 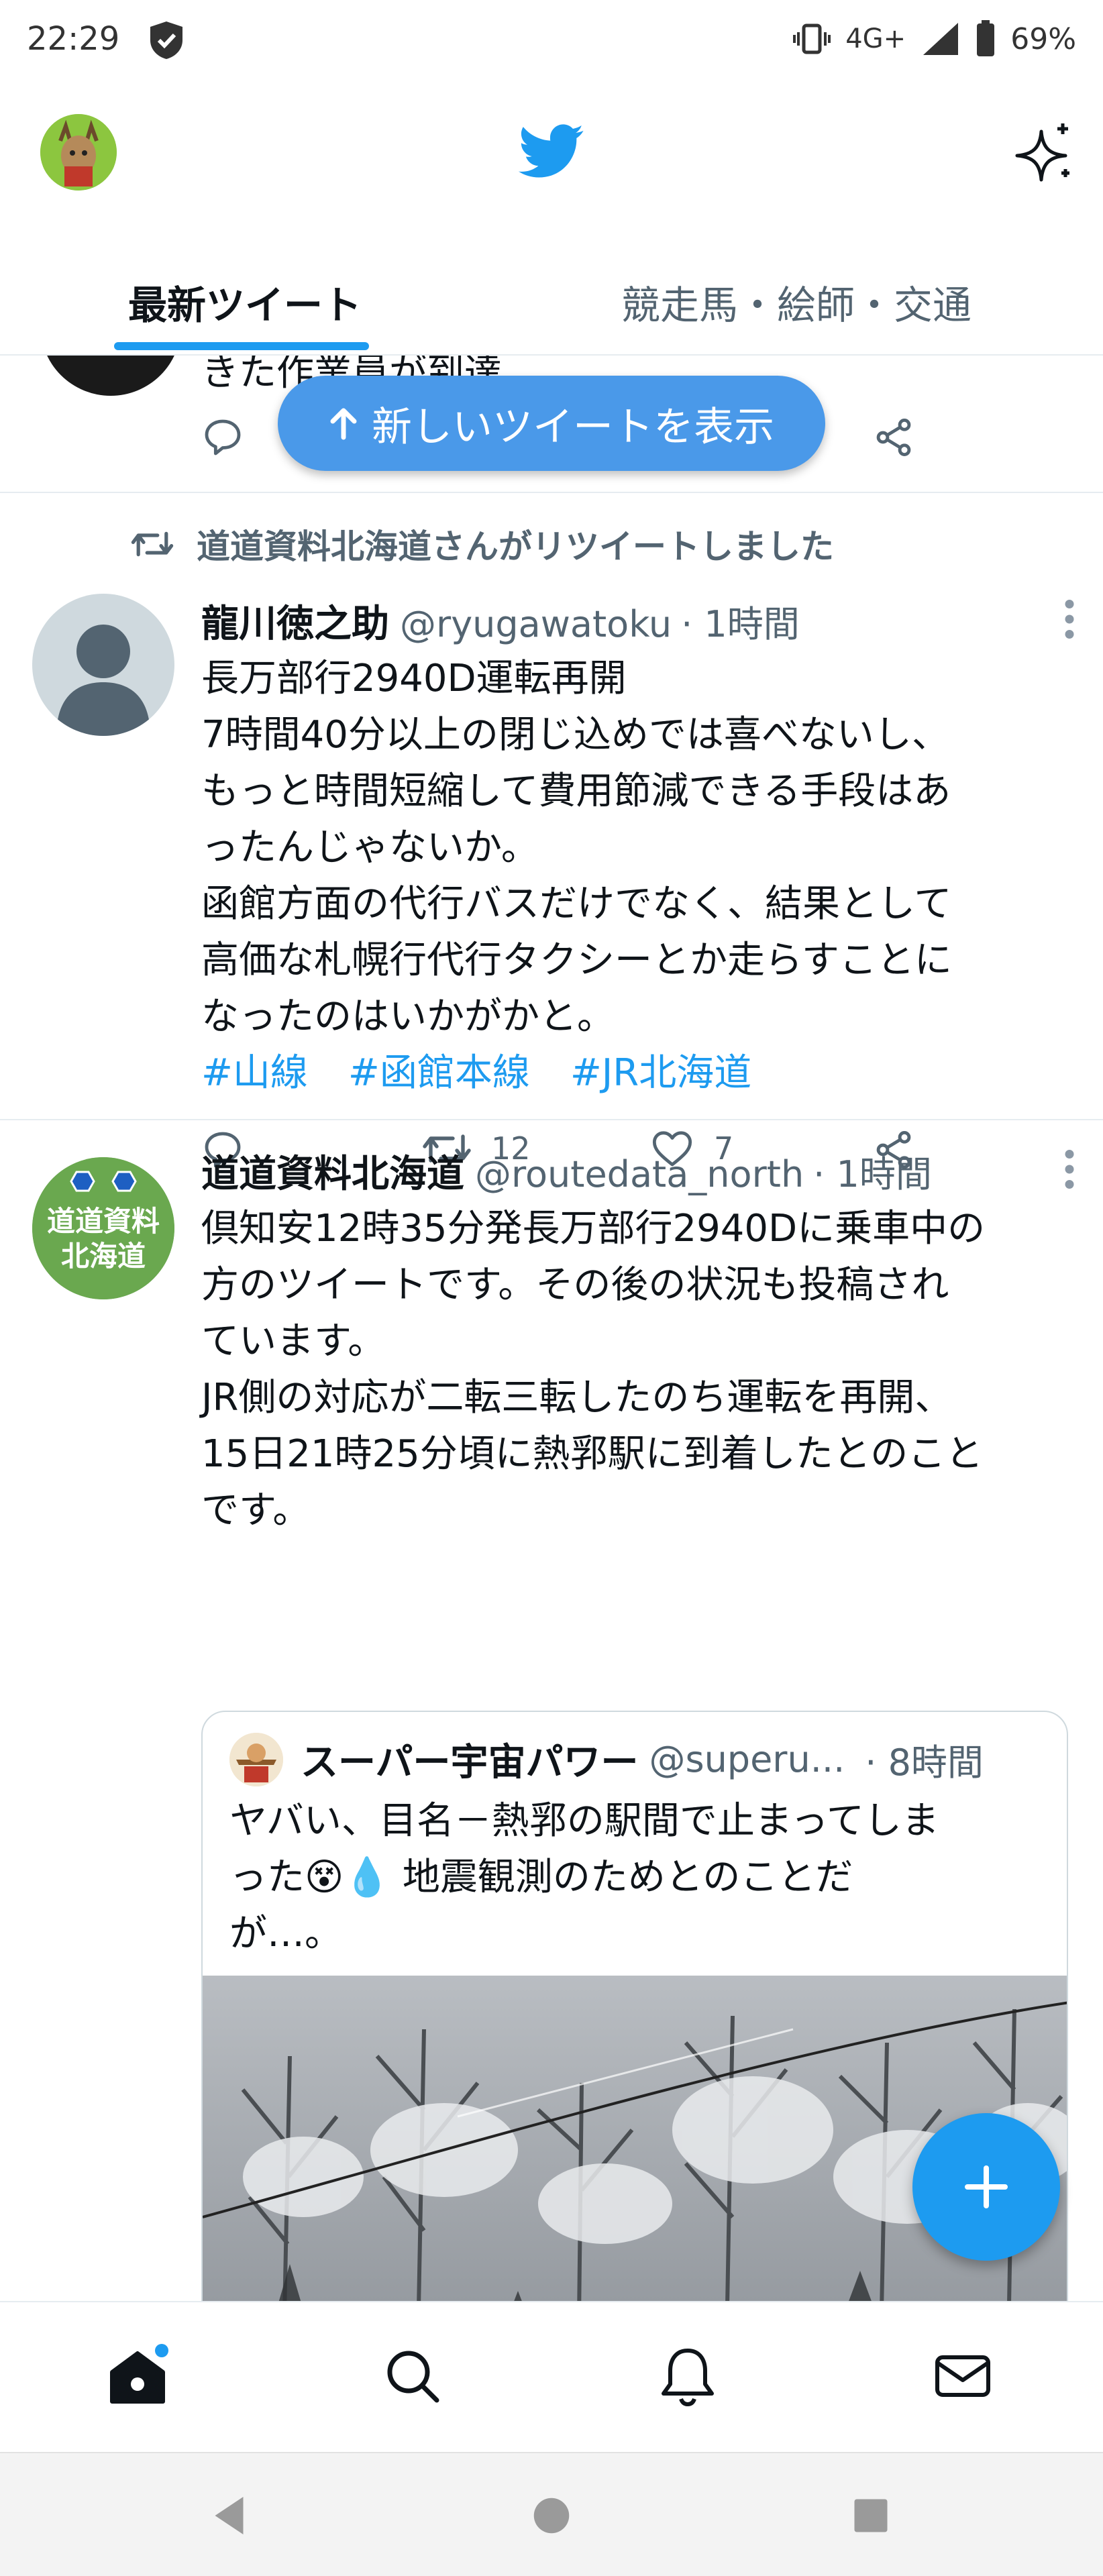 I want to click on avatar: 道道資料 北海道, so click(x=103, y=1228).